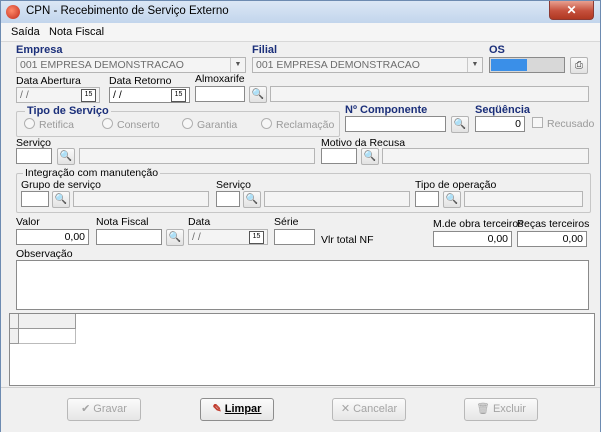 The image size is (601, 432). What do you see at coordinates (25, 32) in the screenshot?
I see `menu-saida: Saída` at bounding box center [25, 32].